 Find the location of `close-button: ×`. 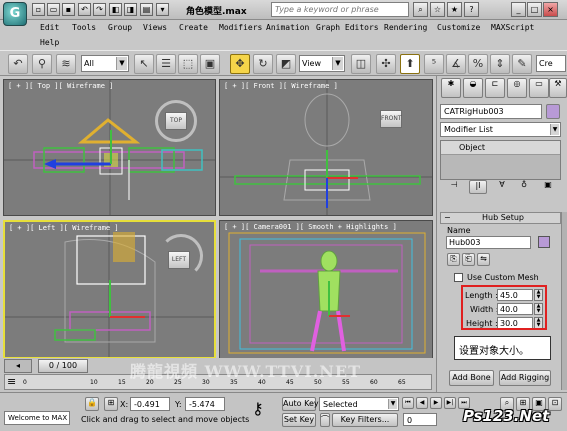

close-button: × is located at coordinates (550, 9).